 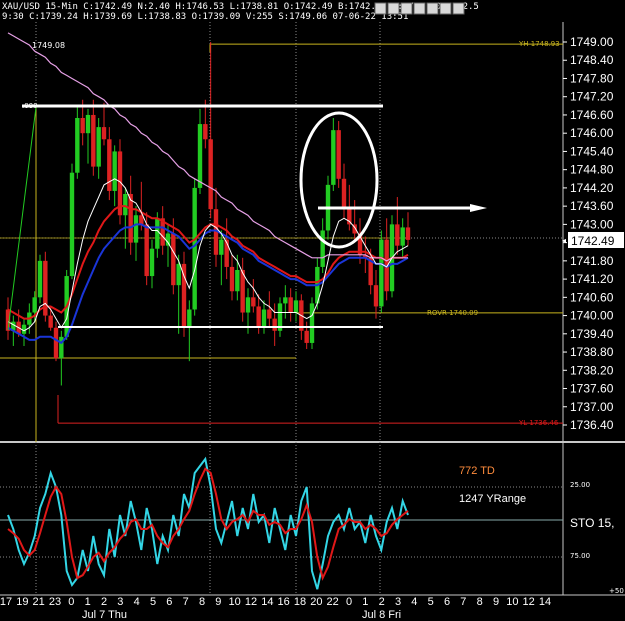 What do you see at coordinates (445, 8) in the screenshot?
I see `sync-icon` at bounding box center [445, 8].